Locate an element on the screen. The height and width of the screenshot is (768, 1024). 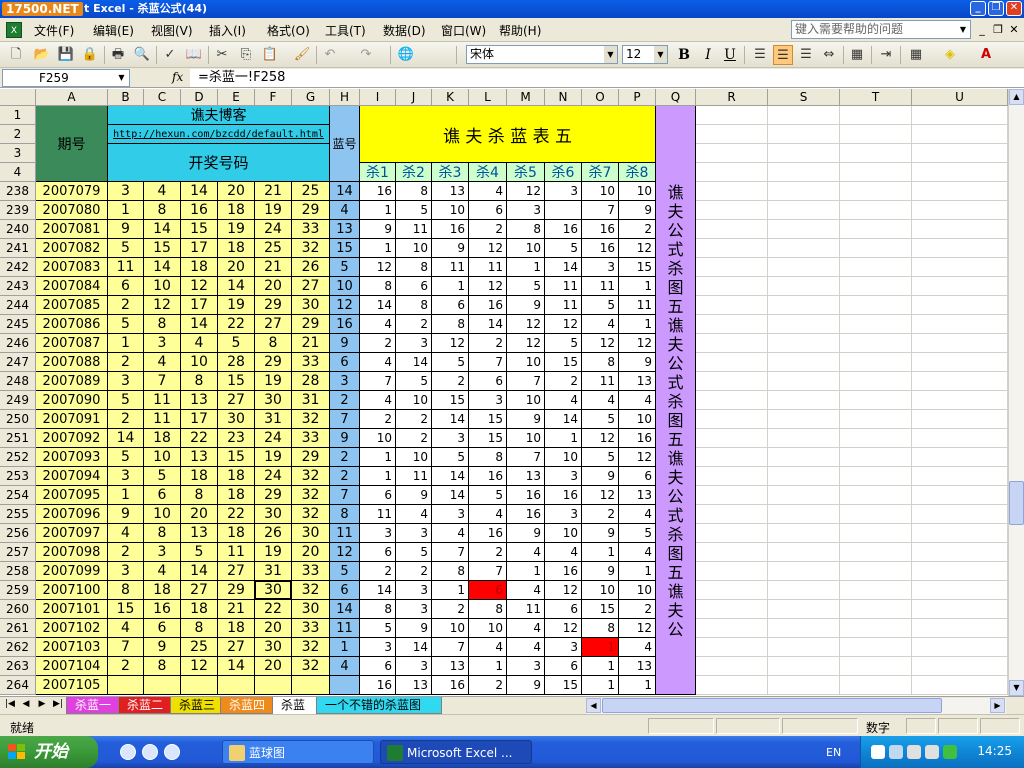
draw-number-cell: 32 is located at coordinates (311, 514).